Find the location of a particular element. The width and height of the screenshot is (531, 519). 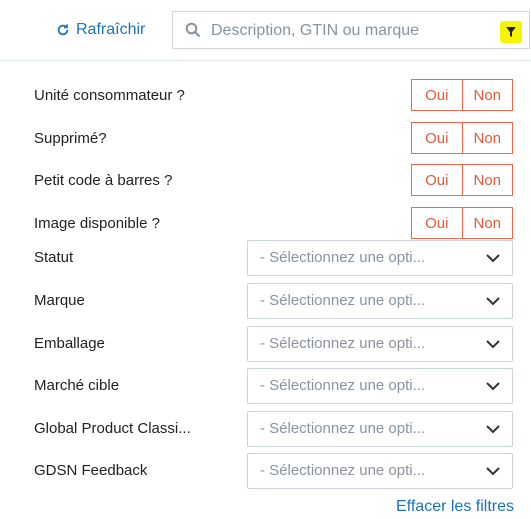

filter-label: Supprimé? is located at coordinates (70, 138).